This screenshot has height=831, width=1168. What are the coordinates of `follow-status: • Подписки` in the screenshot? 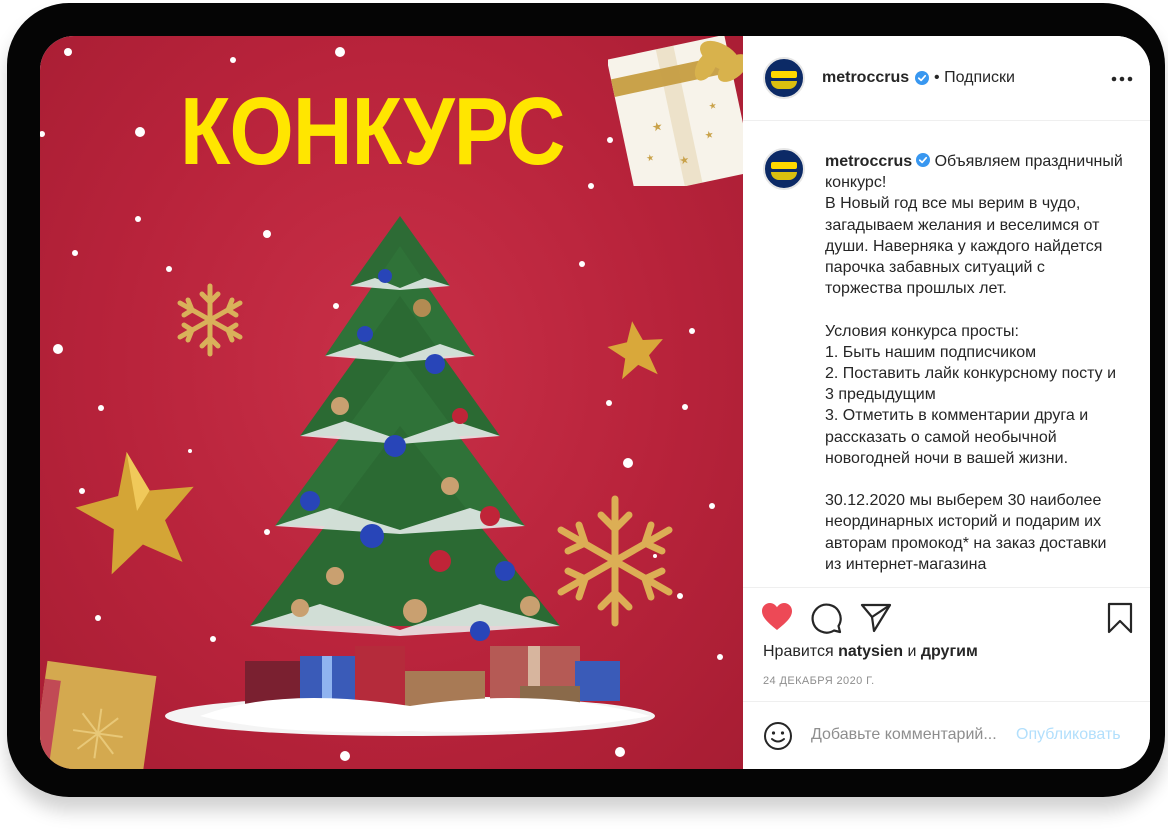 It's located at (974, 78).